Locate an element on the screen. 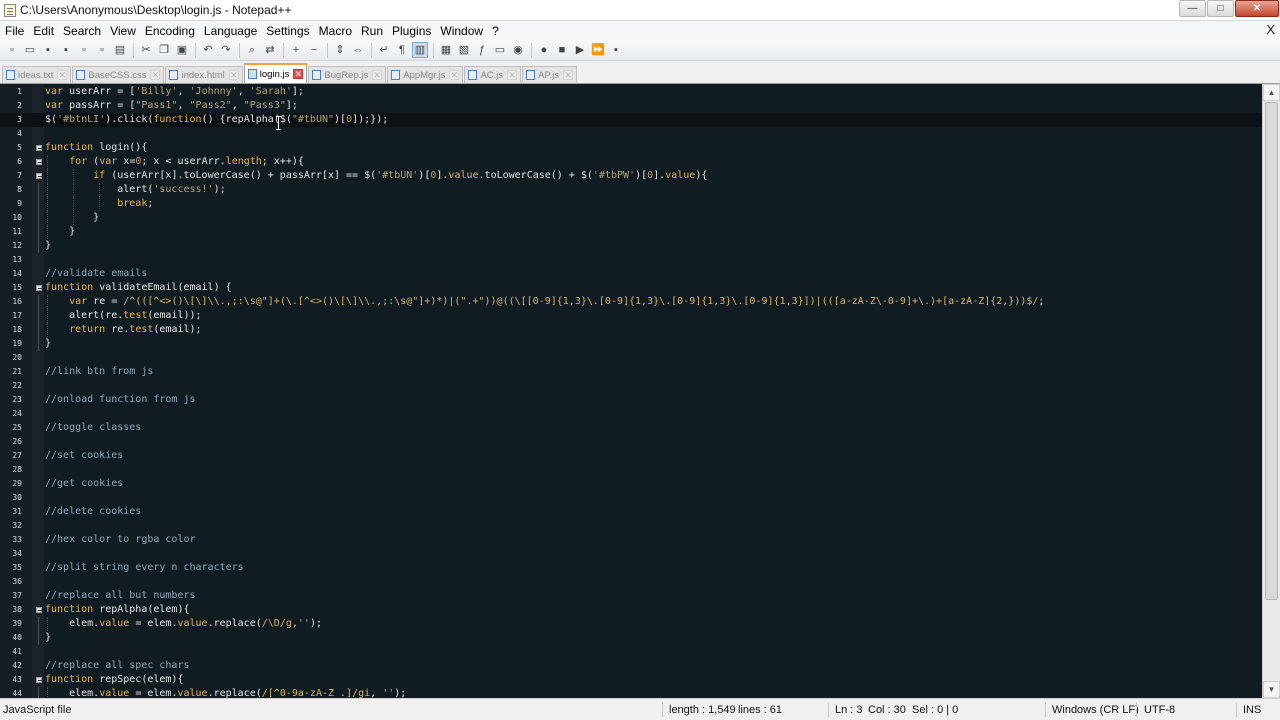 The height and width of the screenshot is (720, 1280). code-line: 34 is located at coordinates (631, 554).